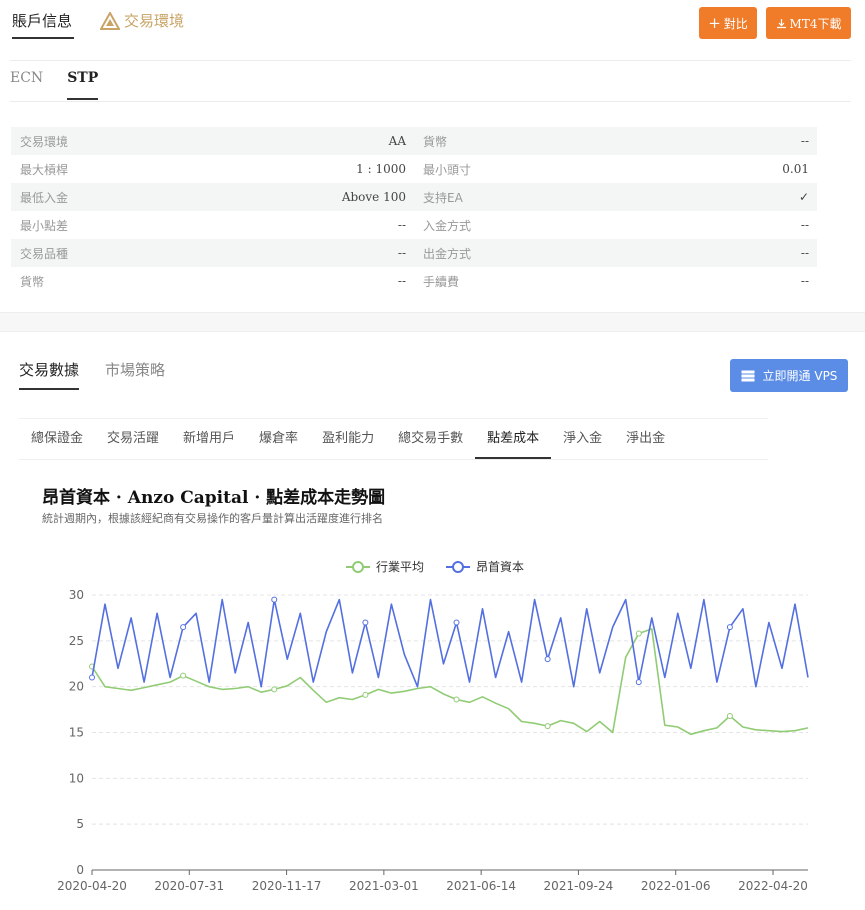 The width and height of the screenshot is (865, 910). Describe the element at coordinates (76, 733) in the screenshot. I see `y-tick-label: 15` at that location.